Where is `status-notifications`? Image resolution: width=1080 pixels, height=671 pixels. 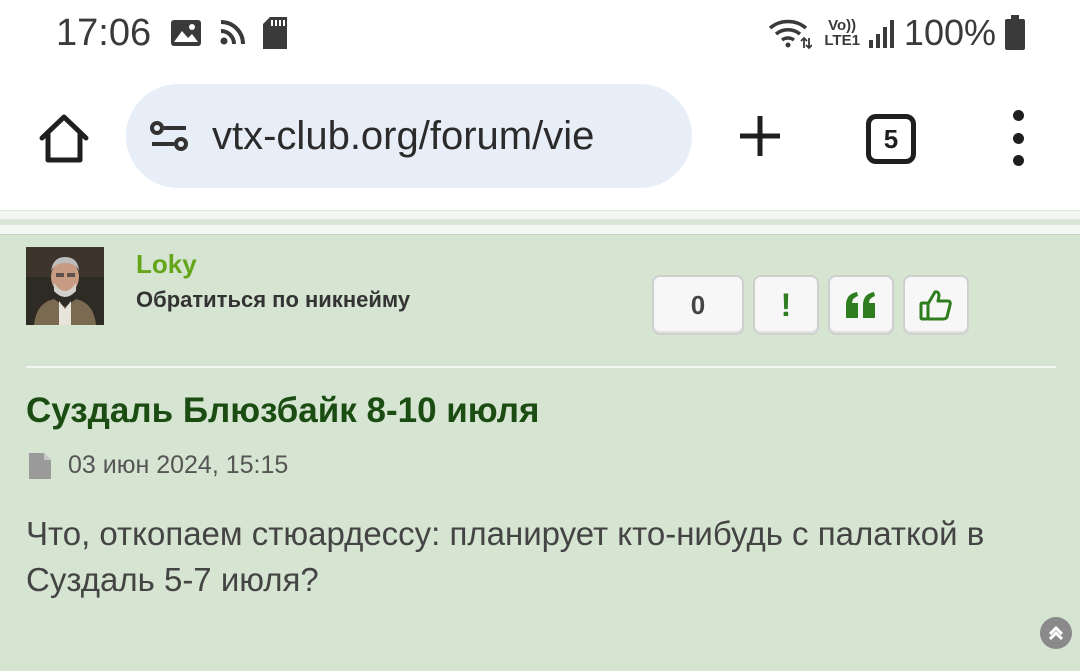
status-notifications is located at coordinates (229, 33).